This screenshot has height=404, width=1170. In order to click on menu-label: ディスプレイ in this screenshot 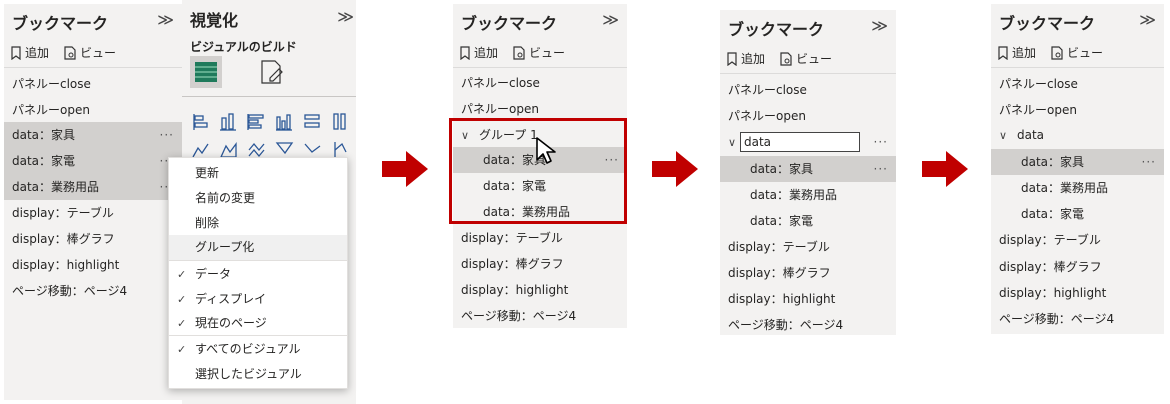, I will do `click(231, 299)`.